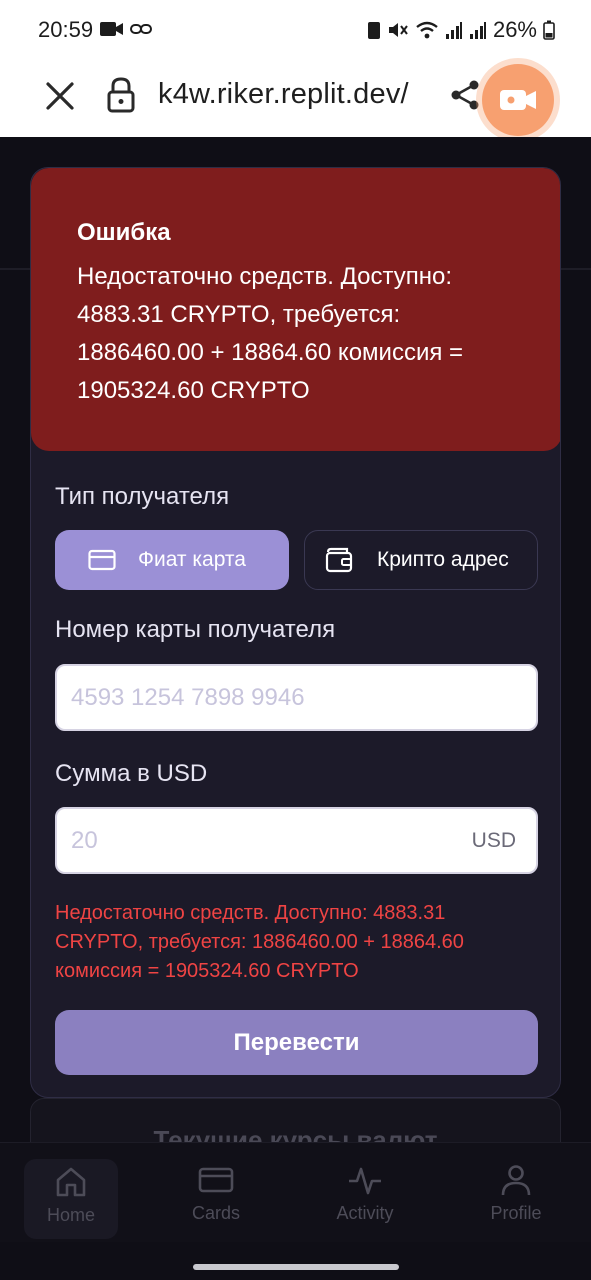 Image resolution: width=591 pixels, height=1280 pixels. What do you see at coordinates (339, 560) in the screenshot?
I see `wallet-icon` at bounding box center [339, 560].